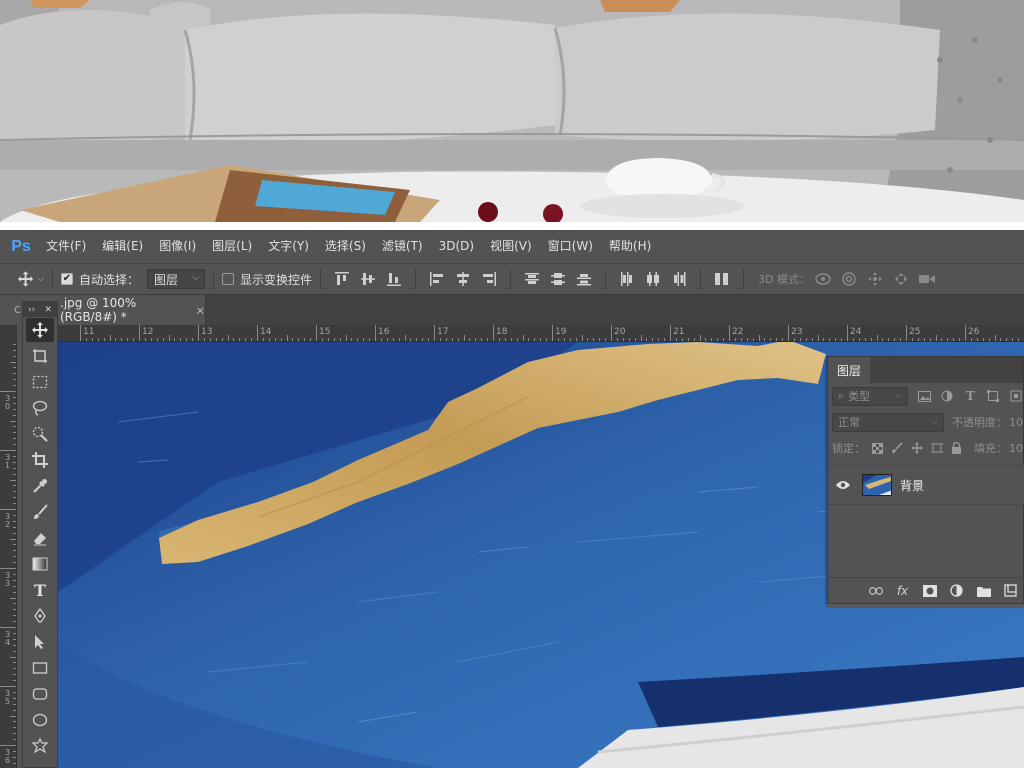  I want to click on filter-smart-object-button, so click(1016, 396).